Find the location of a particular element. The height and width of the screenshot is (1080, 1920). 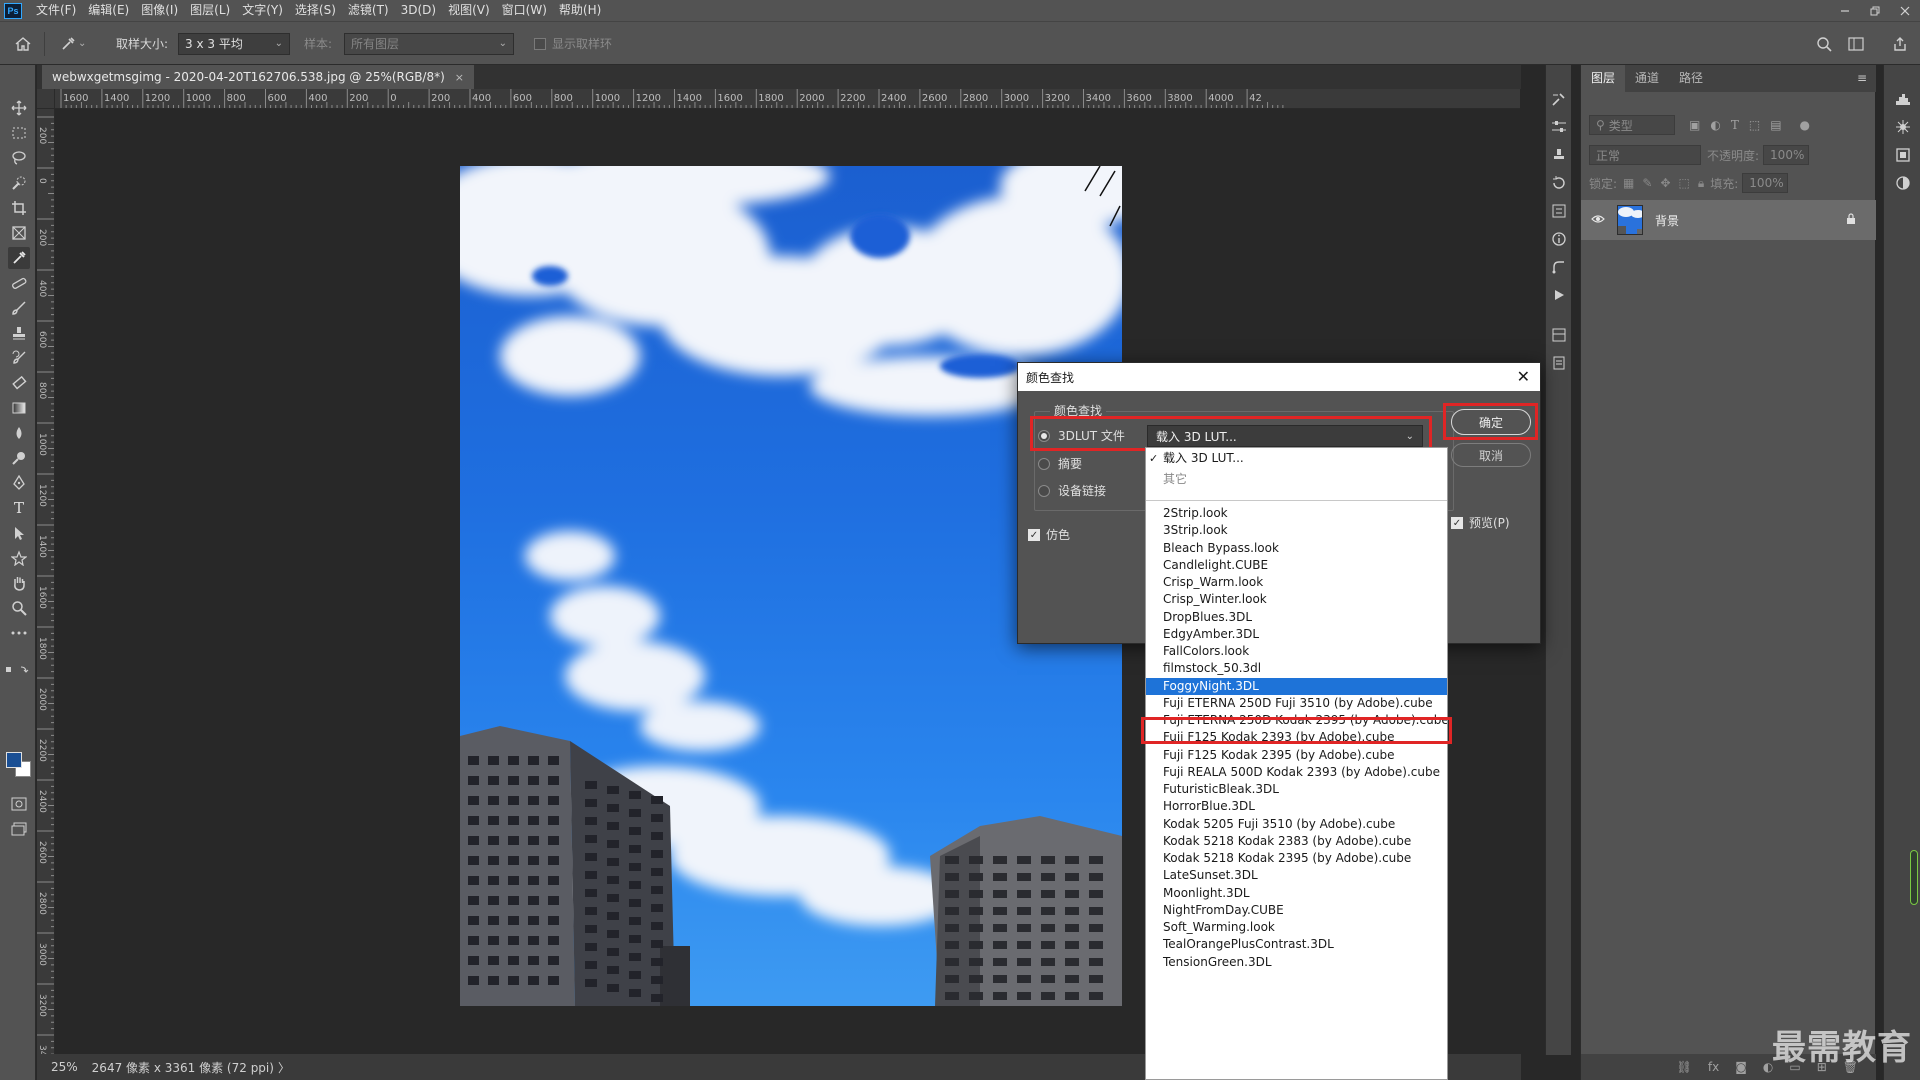

tab-paths: 路径 is located at coordinates (1691, 78).